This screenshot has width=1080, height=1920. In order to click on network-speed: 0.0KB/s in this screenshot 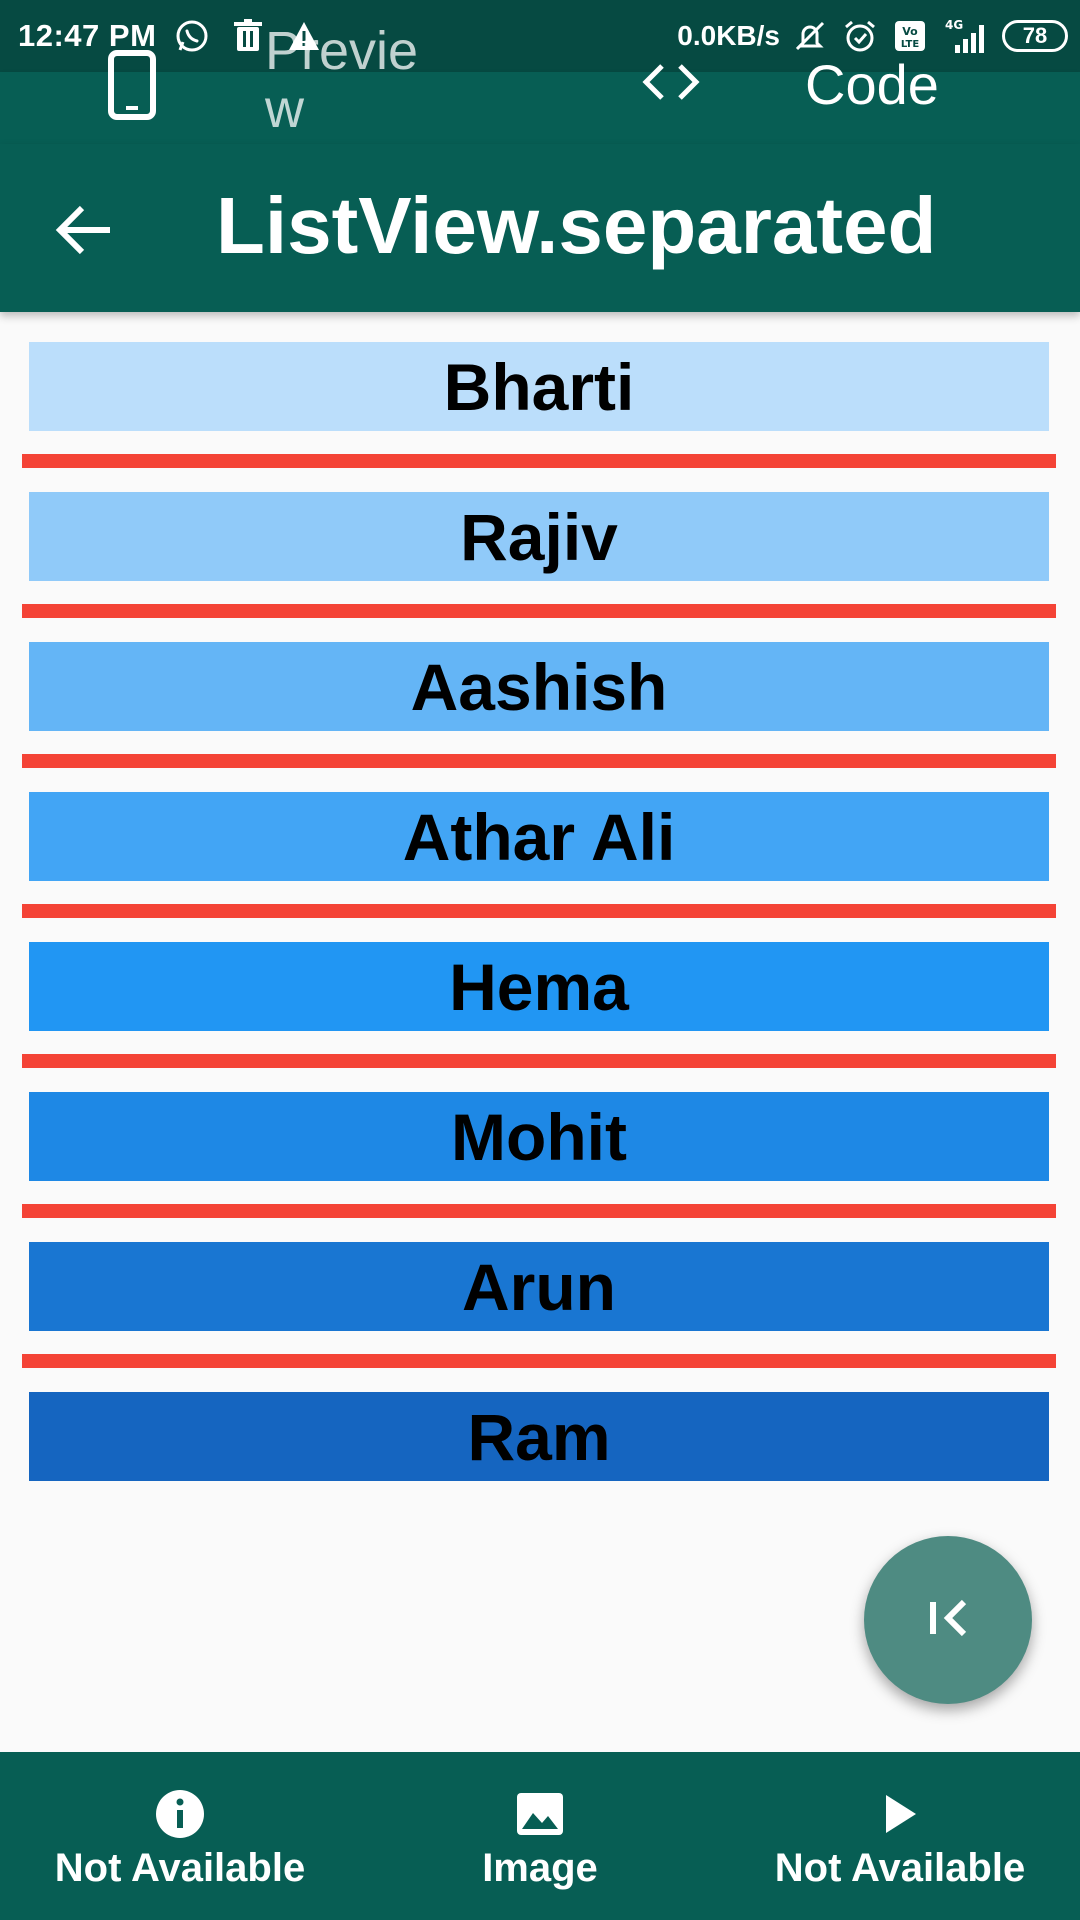, I will do `click(728, 35)`.